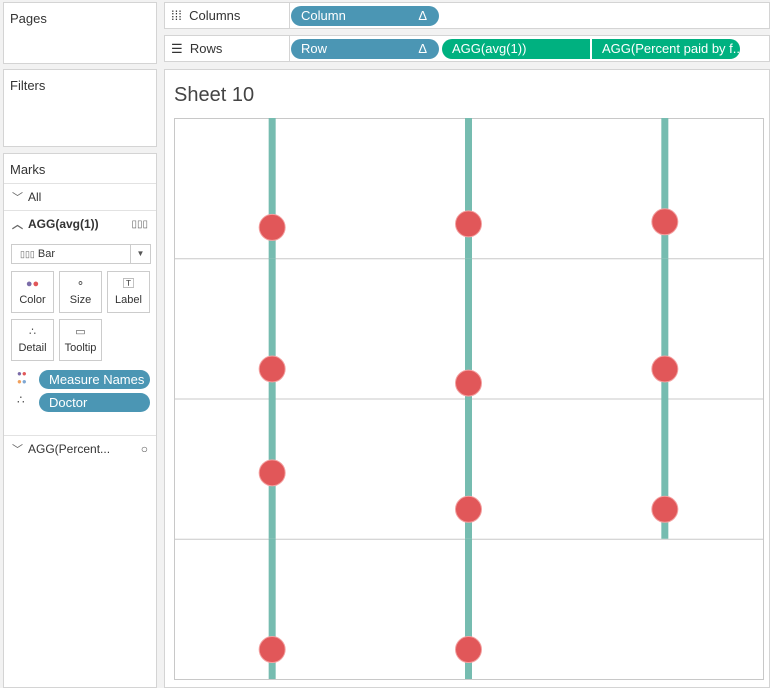 This screenshot has height=688, width=770. I want to click on rows-icon: ☰, so click(177, 48).